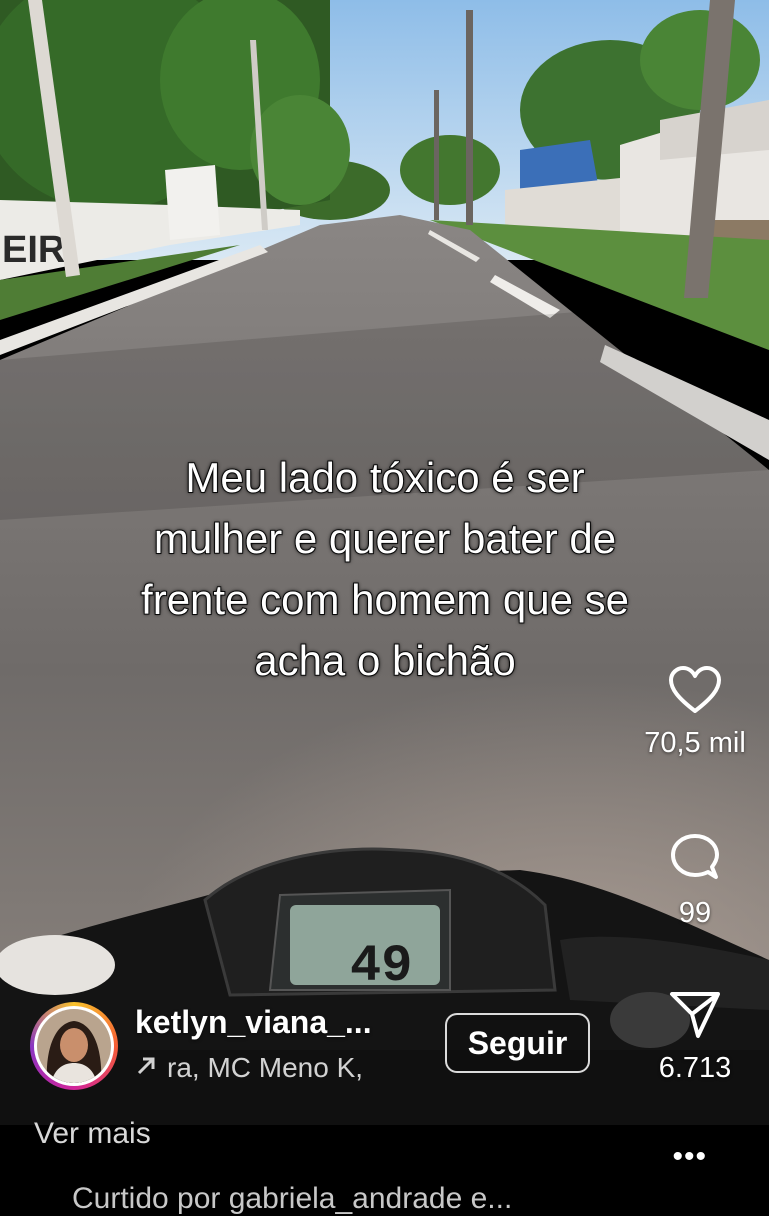  I want to click on like-count: 70,5 mil, so click(695, 743).